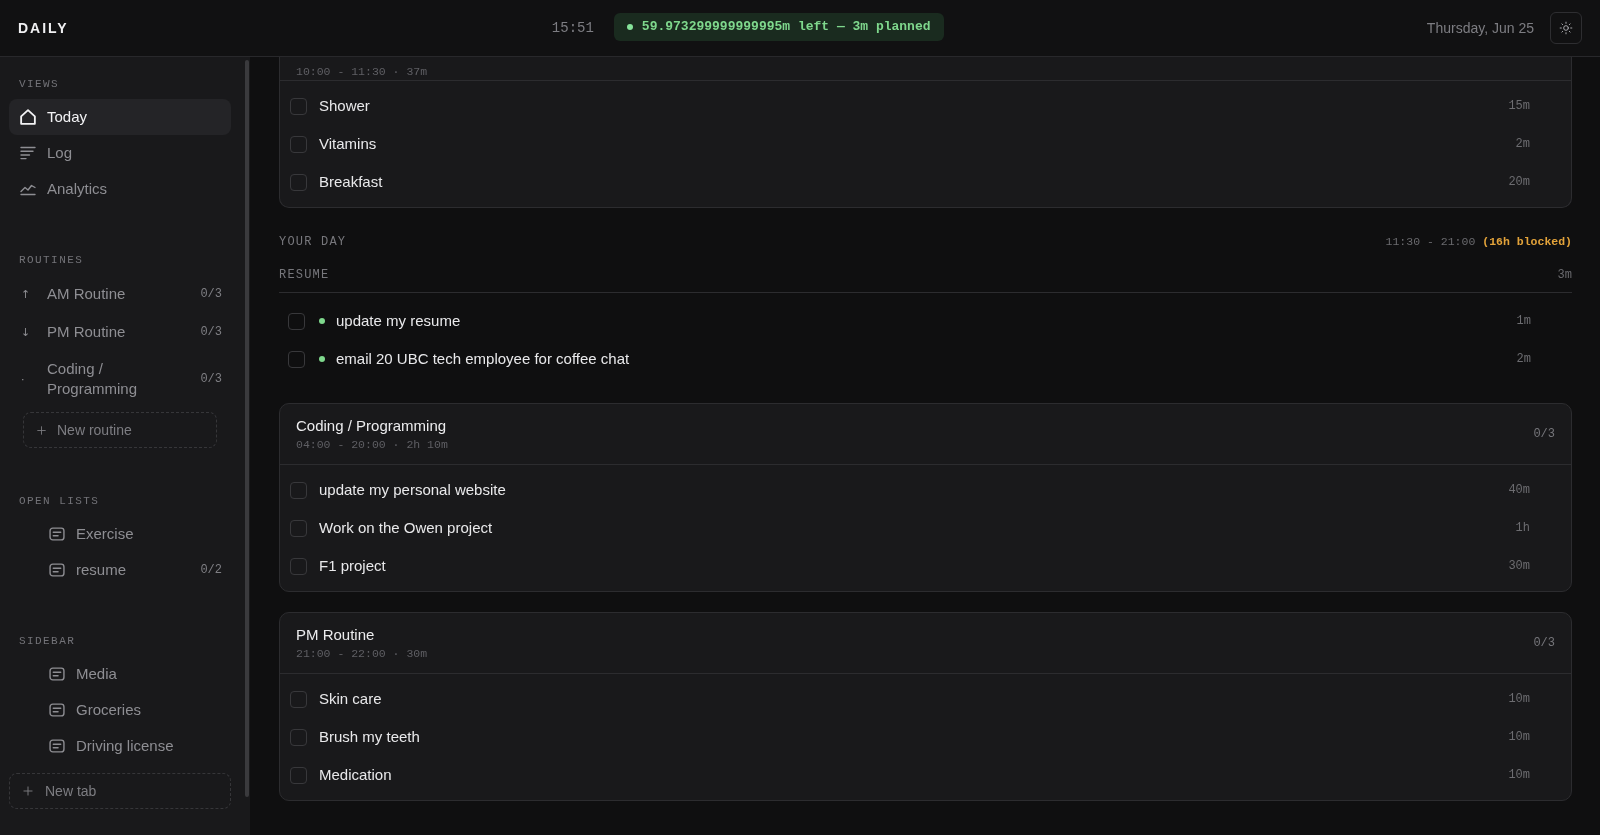 Image resolution: width=1600 pixels, height=835 pixels. I want to click on sun-icon, so click(1566, 28).